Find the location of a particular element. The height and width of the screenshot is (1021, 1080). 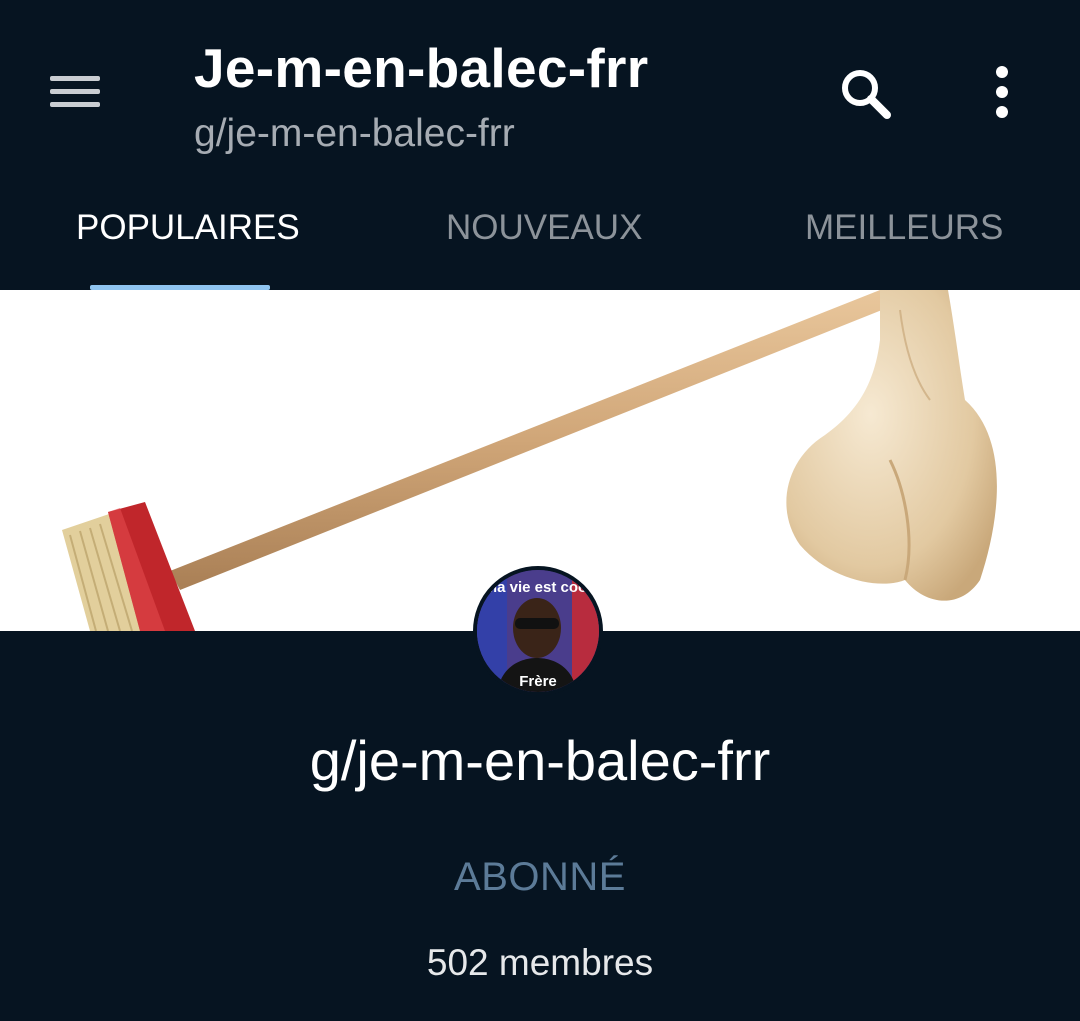

group-avatar: Ma vie est cool Frère is located at coordinates (538, 631).